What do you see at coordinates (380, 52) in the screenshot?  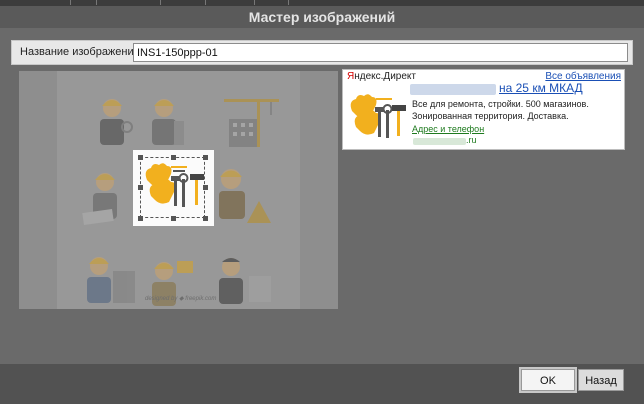 I see `image-name-input` at bounding box center [380, 52].